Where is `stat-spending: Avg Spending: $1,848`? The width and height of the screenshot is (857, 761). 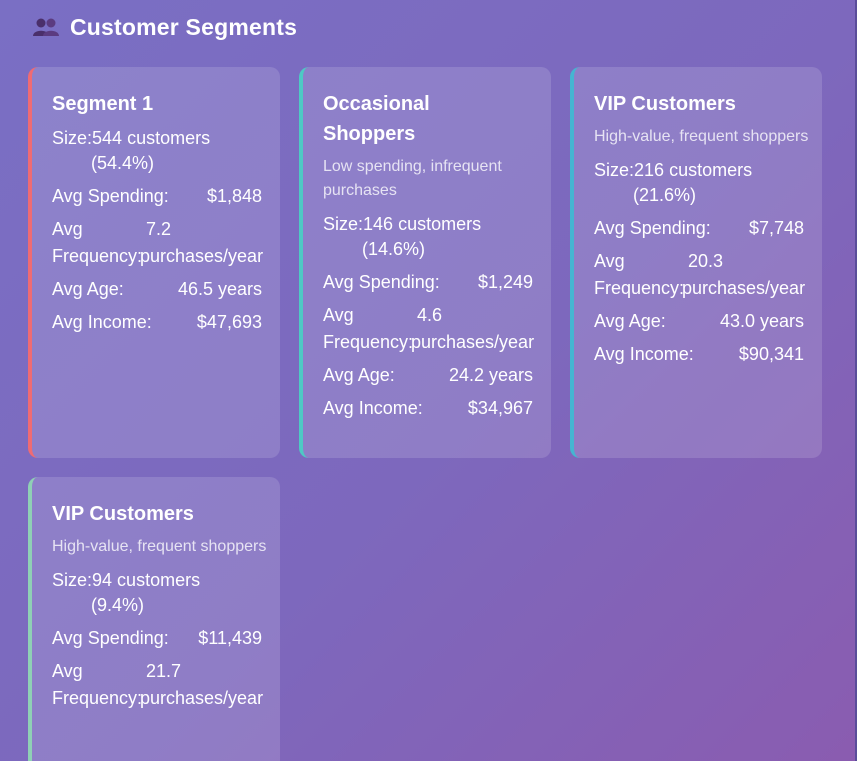
stat-spending: Avg Spending: $1,848 is located at coordinates (166, 196).